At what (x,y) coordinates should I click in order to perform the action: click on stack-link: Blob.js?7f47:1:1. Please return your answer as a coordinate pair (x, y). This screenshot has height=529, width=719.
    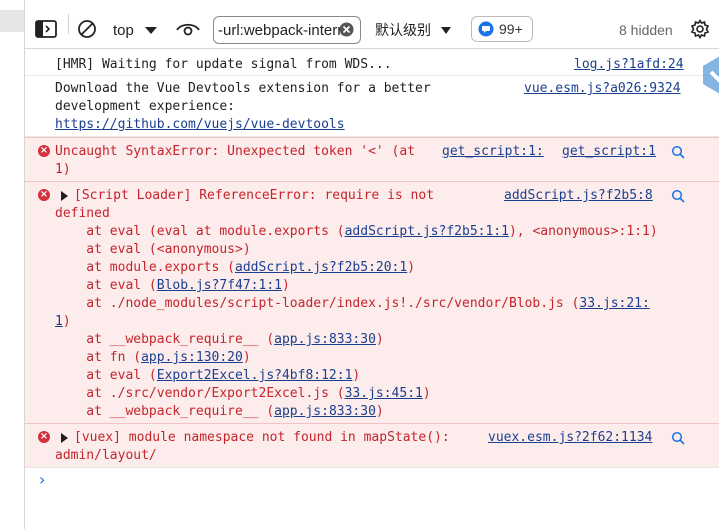
    Looking at the image, I should click on (219, 285).